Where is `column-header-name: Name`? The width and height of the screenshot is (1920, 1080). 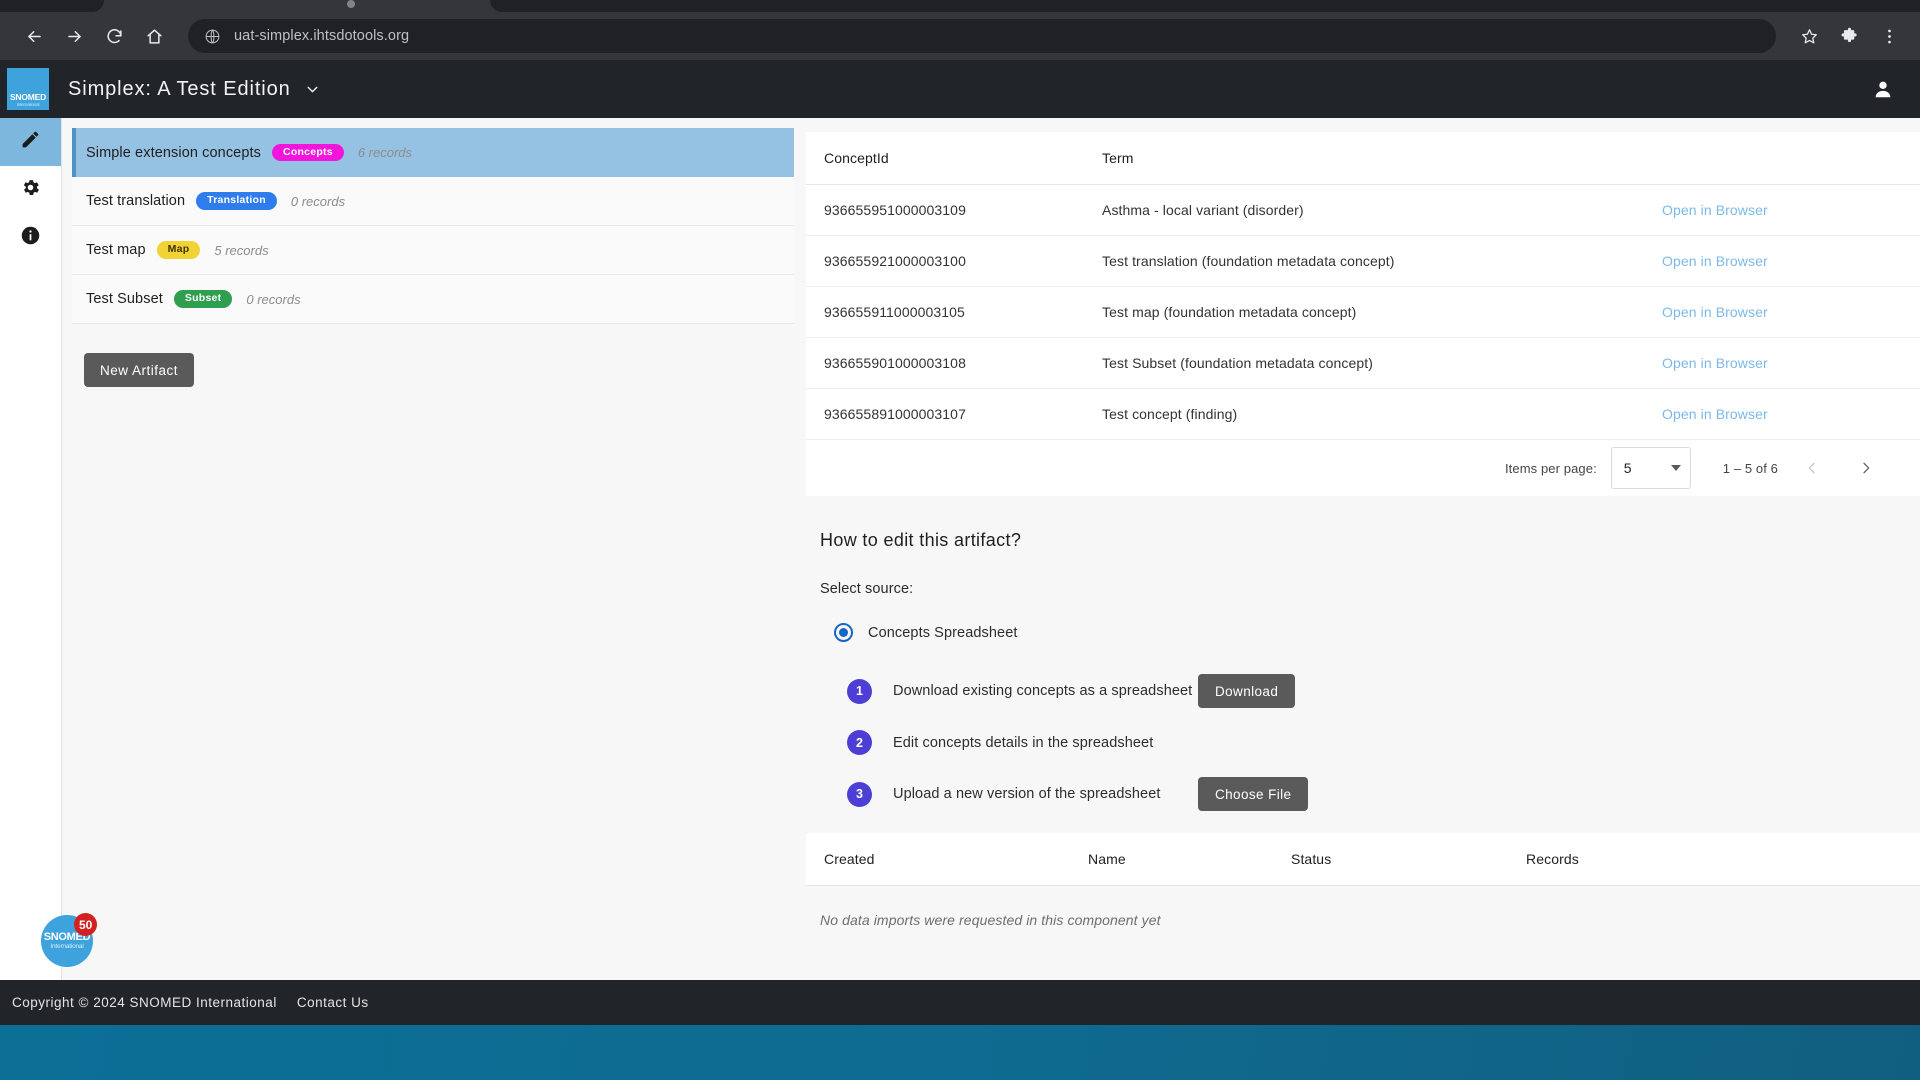 column-header-name: Name is located at coordinates (1189, 859).